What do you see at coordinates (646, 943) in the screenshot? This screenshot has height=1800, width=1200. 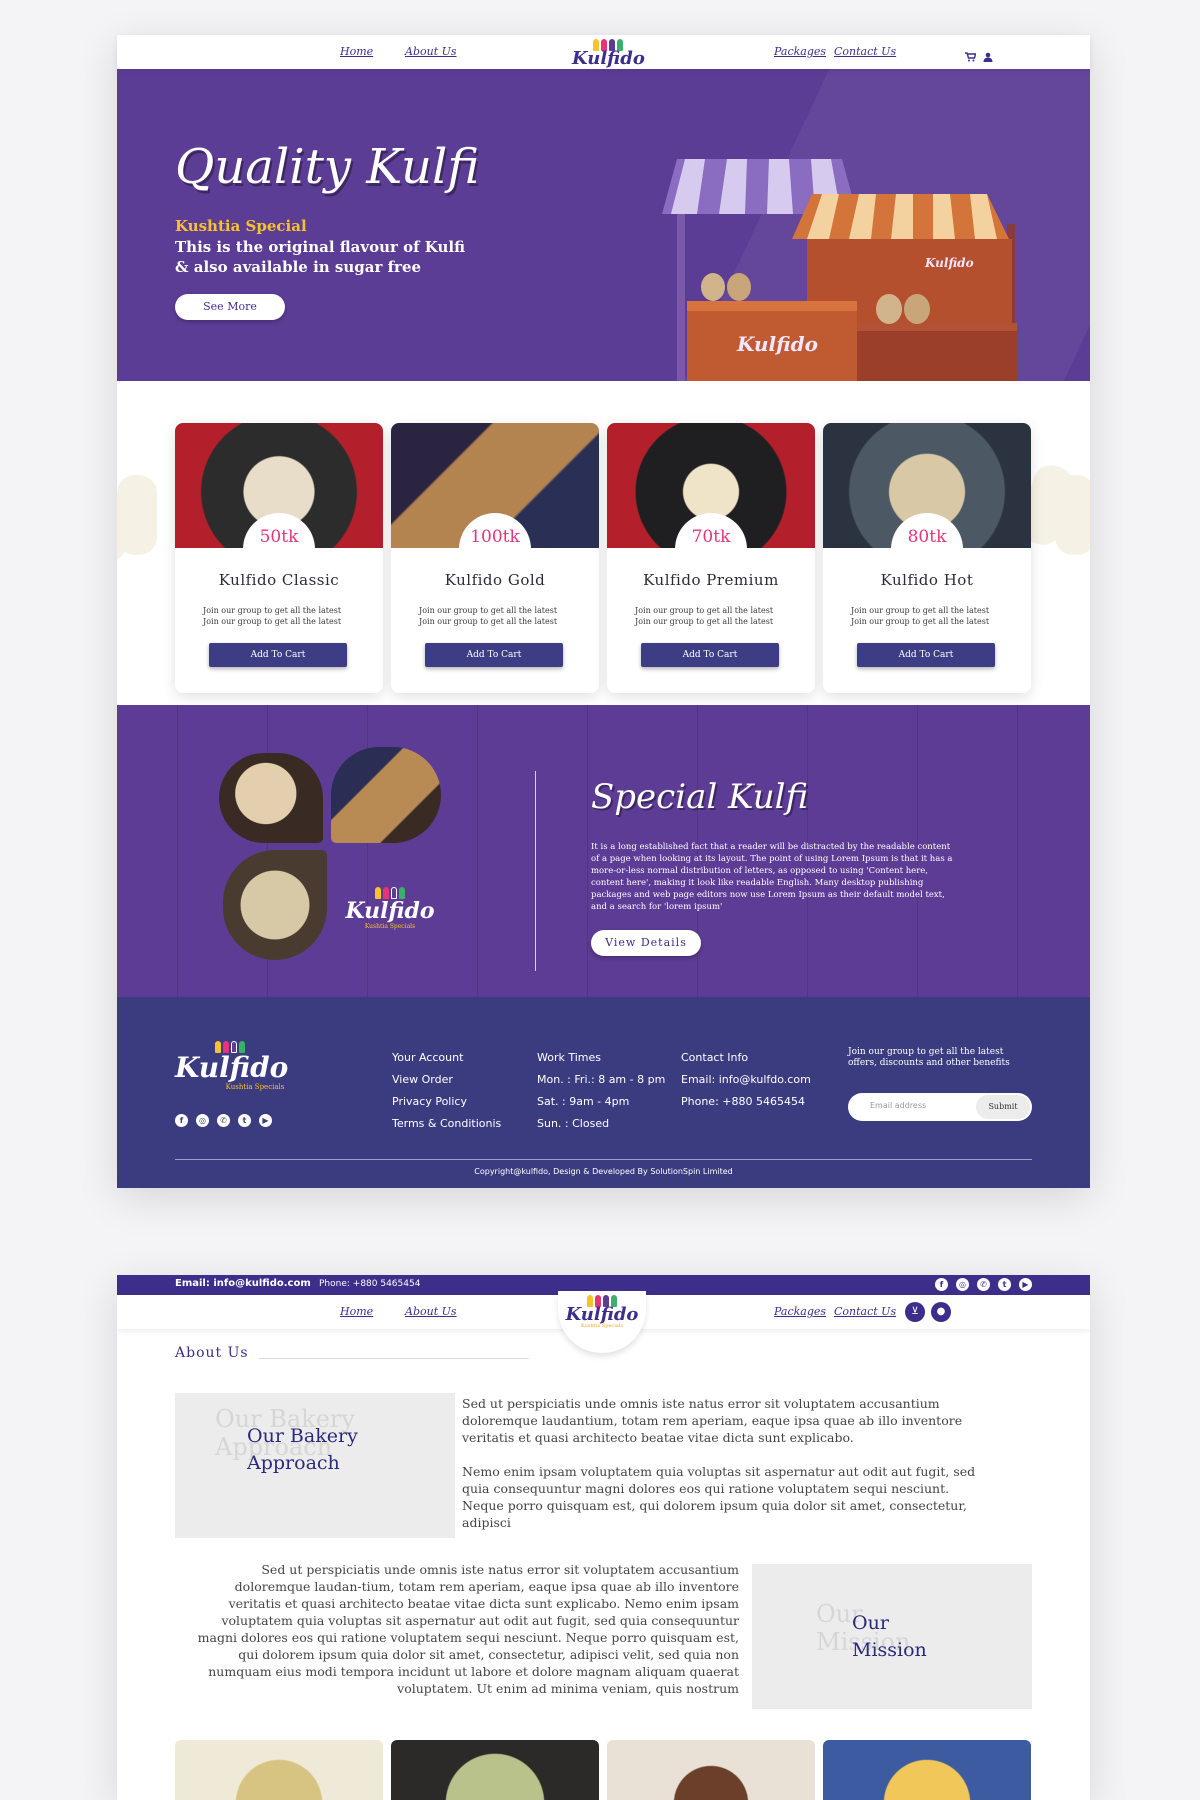 I see `view-details-button: View Details` at bounding box center [646, 943].